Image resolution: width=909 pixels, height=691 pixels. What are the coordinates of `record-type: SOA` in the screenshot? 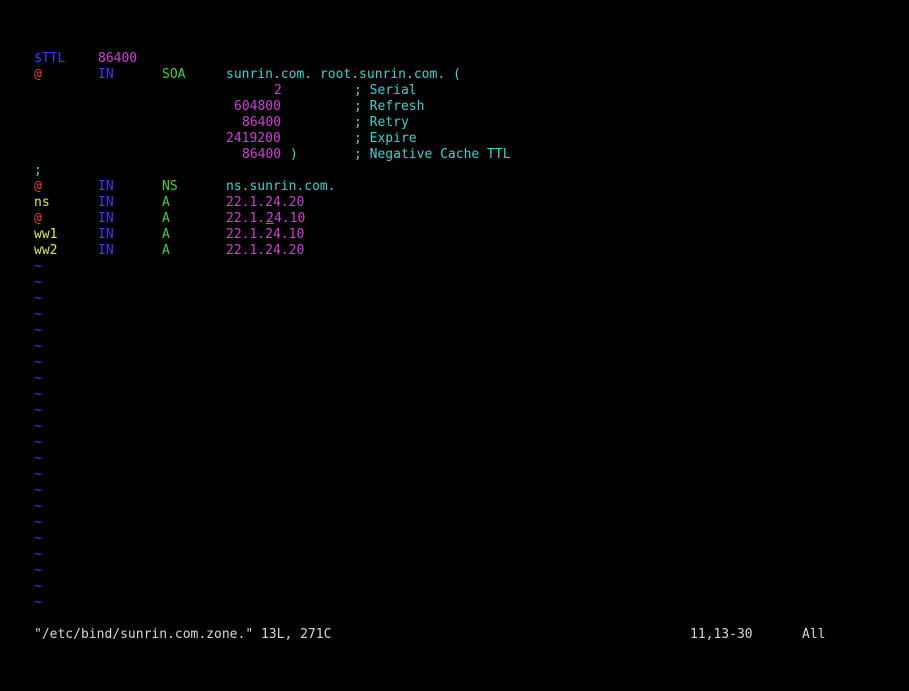 It's located at (174, 74).